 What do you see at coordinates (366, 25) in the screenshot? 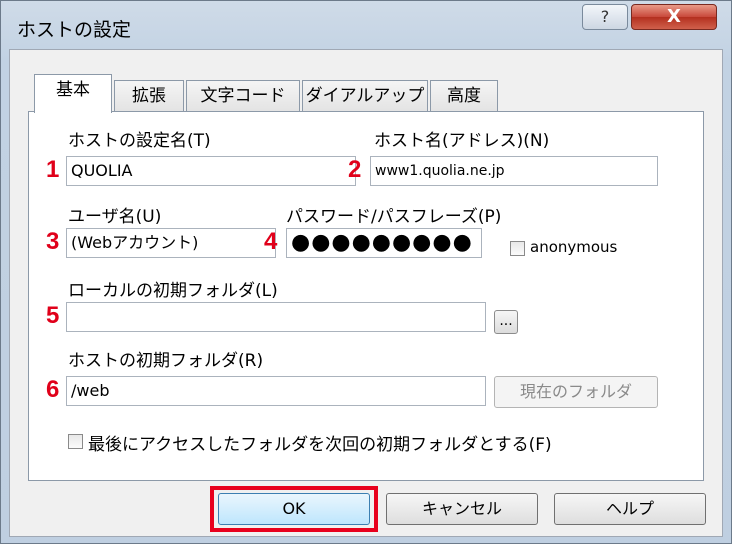
I see `title-bar: ホストの設定 ? X` at bounding box center [366, 25].